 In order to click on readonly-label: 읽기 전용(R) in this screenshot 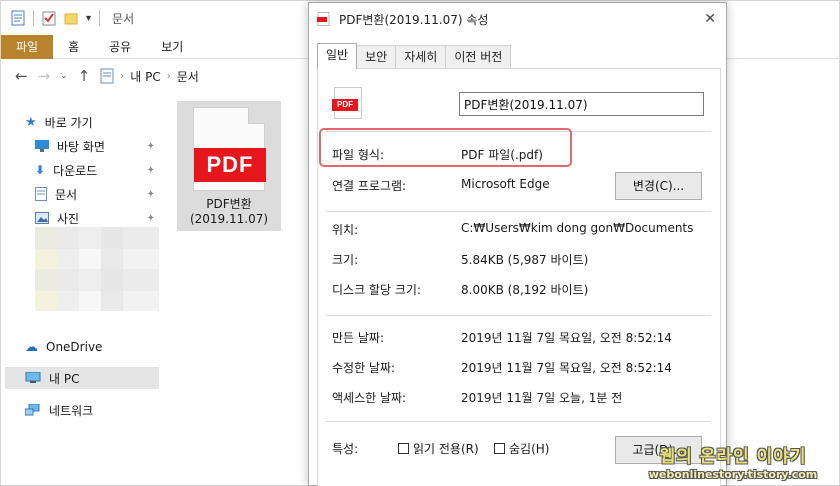, I will do `click(446, 449)`.